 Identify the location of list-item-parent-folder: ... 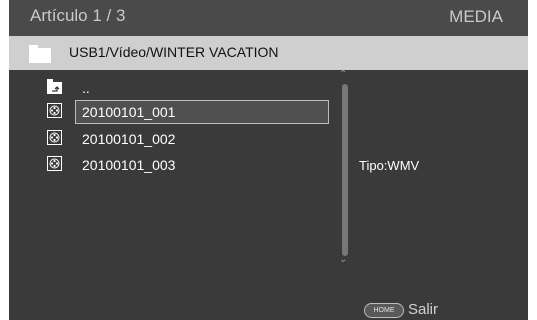
(179, 89).